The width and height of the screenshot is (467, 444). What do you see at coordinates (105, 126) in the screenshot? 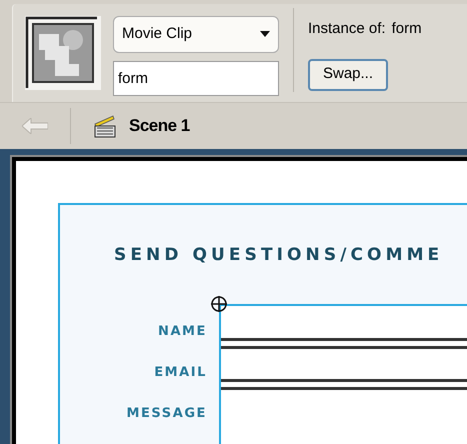
I see `clapperboard-icon` at bounding box center [105, 126].